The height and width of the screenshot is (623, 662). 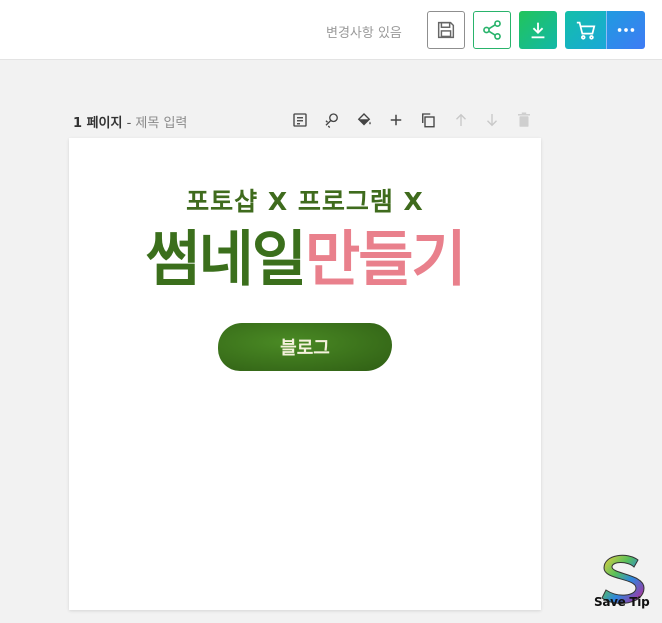 I want to click on page-title-input: 제목 입력, so click(x=161, y=123).